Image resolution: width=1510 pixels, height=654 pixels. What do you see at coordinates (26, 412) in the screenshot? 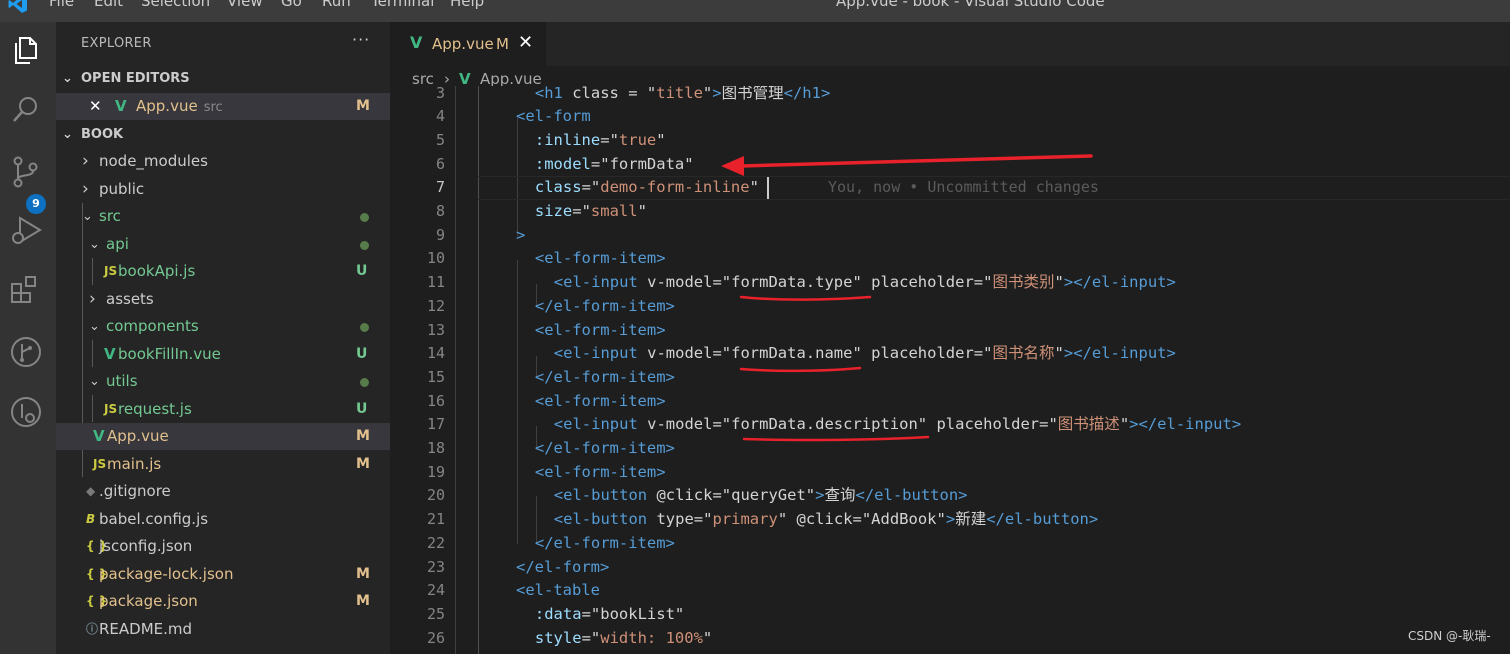
I see `remote-explorer-icon` at bounding box center [26, 412].